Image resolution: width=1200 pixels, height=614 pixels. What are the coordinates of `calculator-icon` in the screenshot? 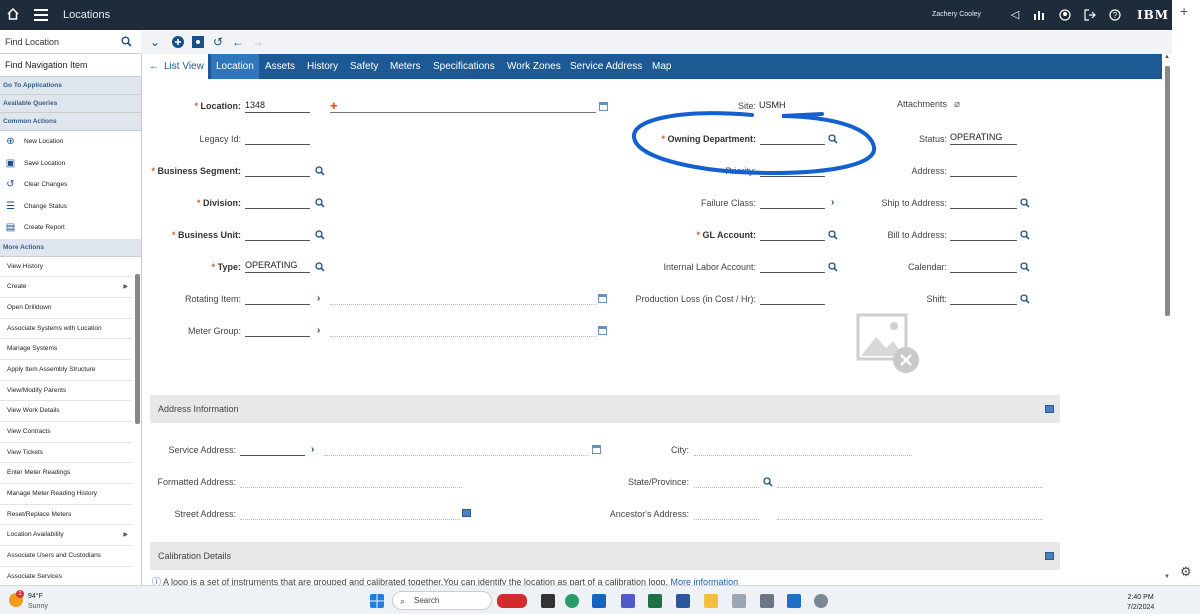 It's located at (767, 601).